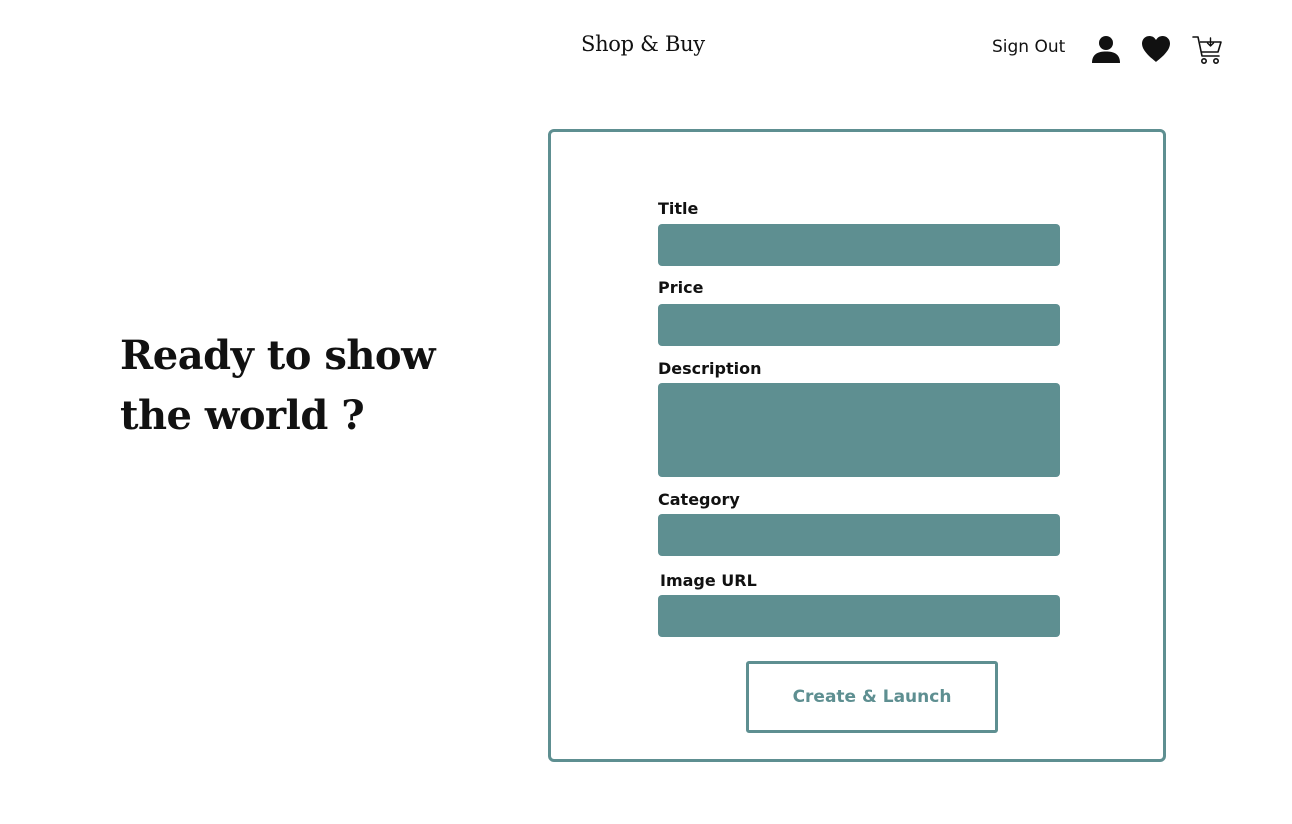 This screenshot has height=824, width=1292. What do you see at coordinates (242, 415) in the screenshot?
I see `hero-line-2: the world ?` at bounding box center [242, 415].